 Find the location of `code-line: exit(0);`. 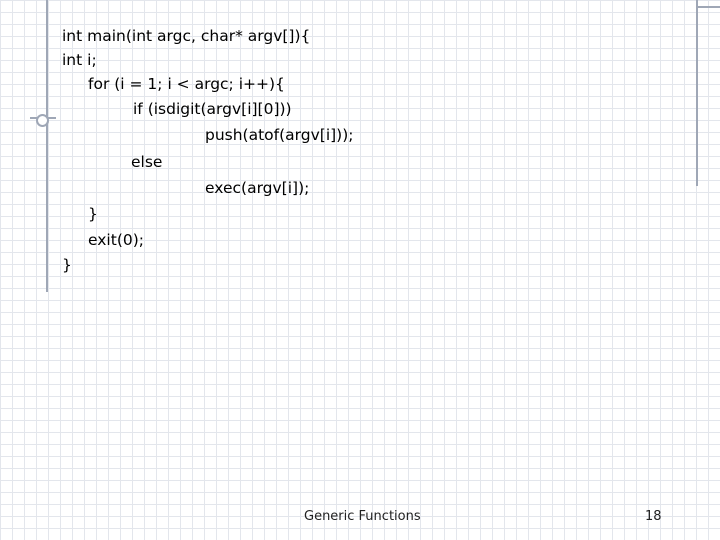

code-line: exit(0); is located at coordinates (116, 240).